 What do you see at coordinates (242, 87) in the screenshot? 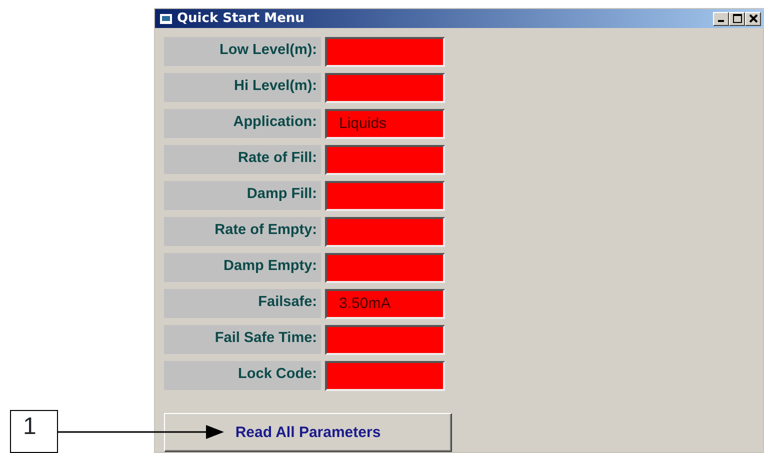
I see `field-label: Hi Level(m):` at bounding box center [242, 87].